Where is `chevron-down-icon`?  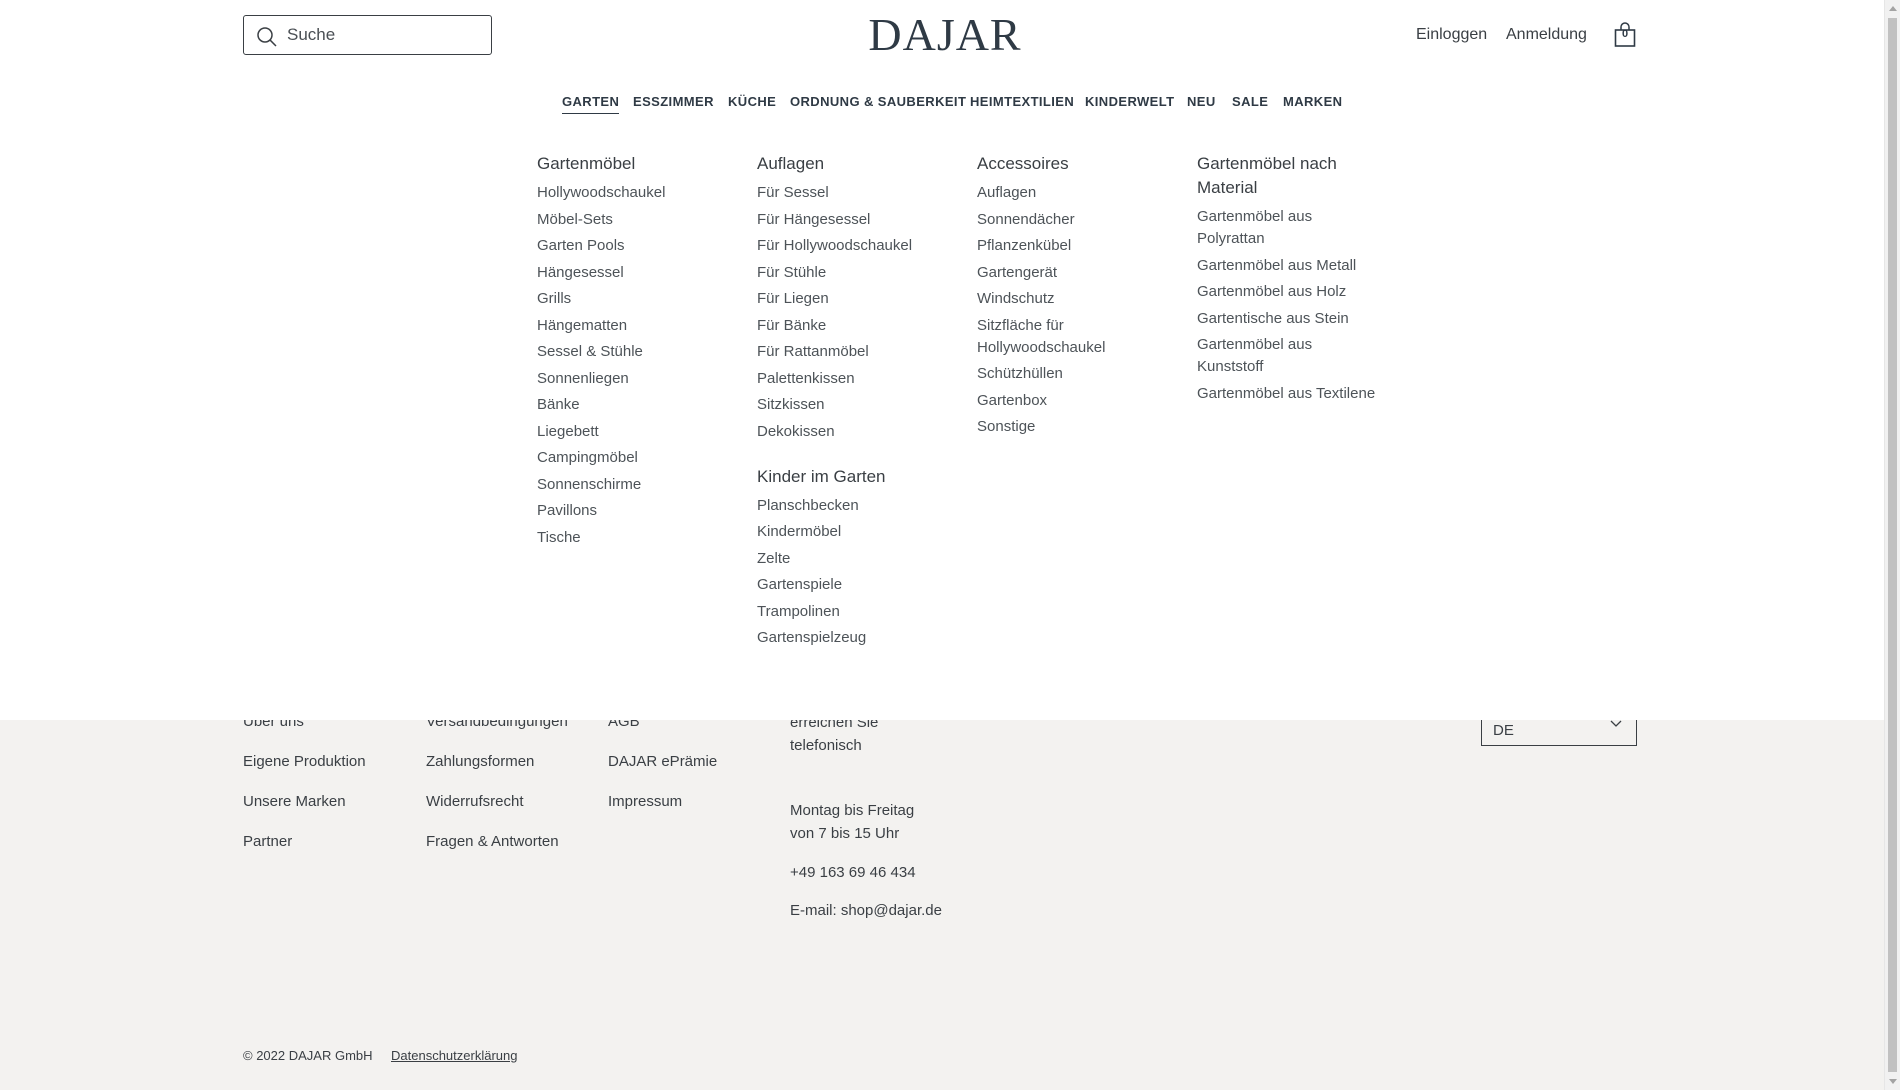
chevron-down-icon is located at coordinates (1616, 723).